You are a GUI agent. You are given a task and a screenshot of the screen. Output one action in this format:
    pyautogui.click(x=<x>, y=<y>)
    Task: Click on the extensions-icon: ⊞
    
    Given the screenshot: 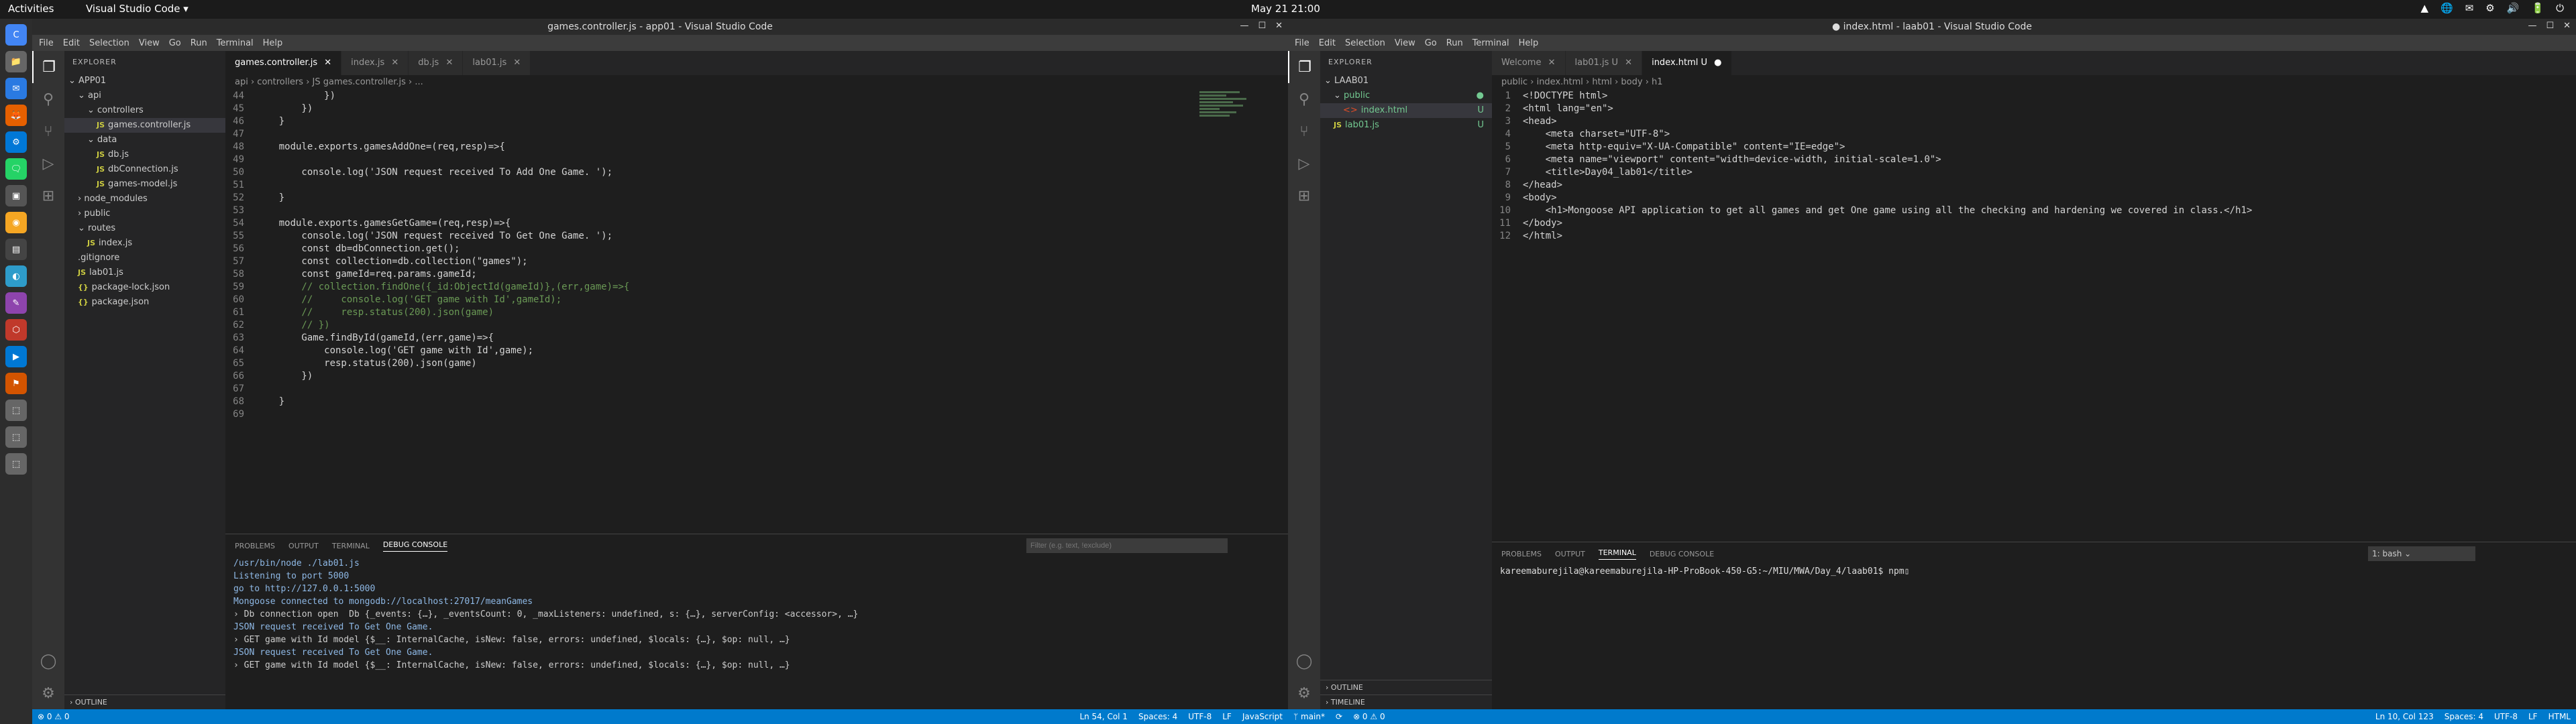 What is the action you would take?
    pyautogui.click(x=48, y=196)
    